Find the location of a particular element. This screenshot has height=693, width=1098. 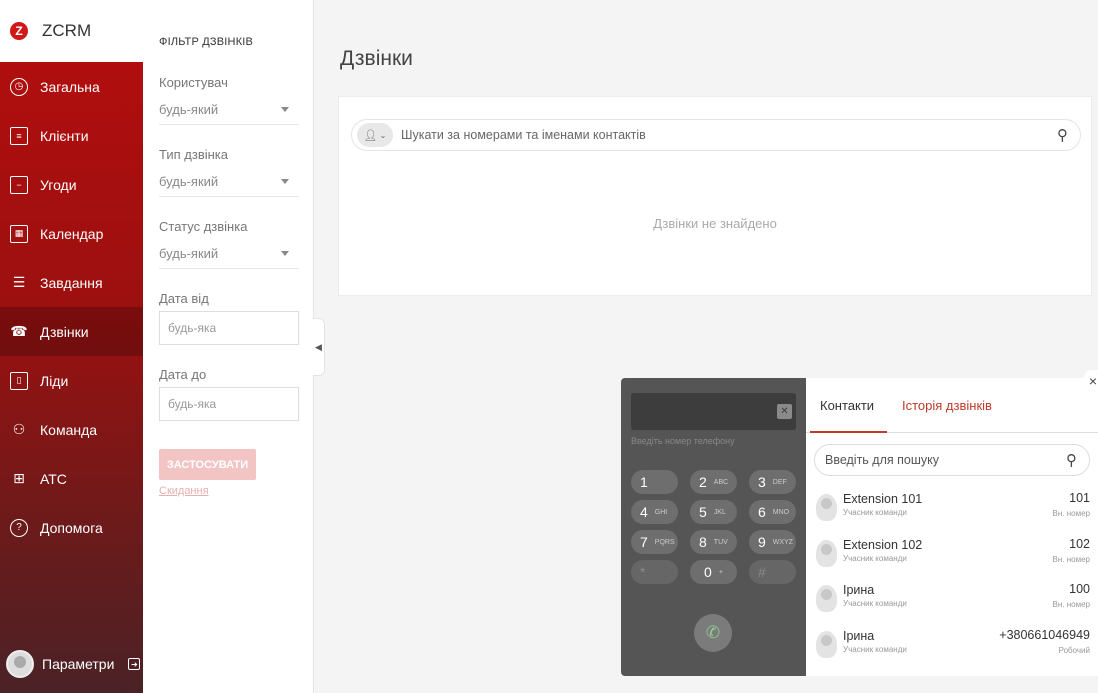

reset-link: Скидання is located at coordinates (229, 491).